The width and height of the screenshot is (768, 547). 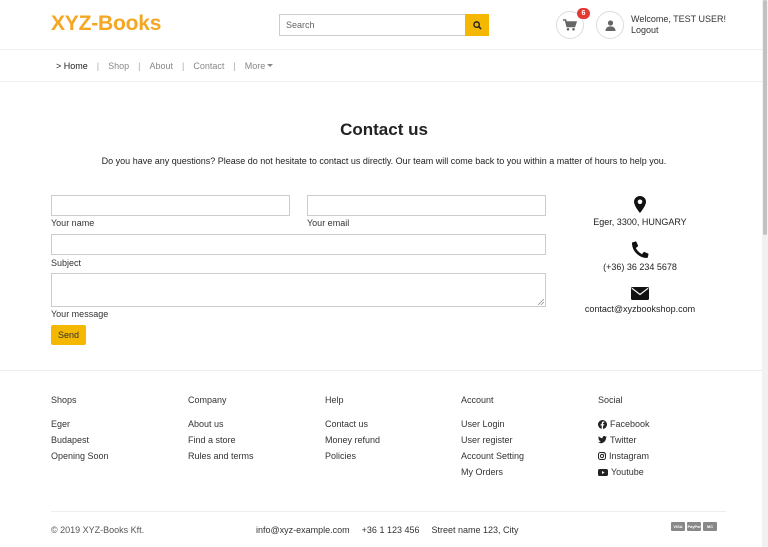 I want to click on nav-item-home: > Home, so click(x=72, y=66).